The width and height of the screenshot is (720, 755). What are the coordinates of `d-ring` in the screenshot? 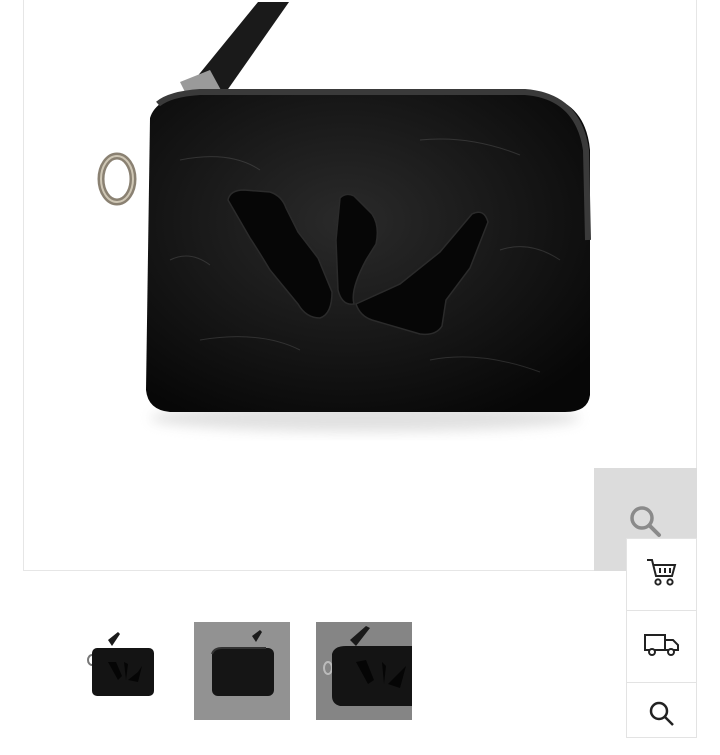 It's located at (117, 179).